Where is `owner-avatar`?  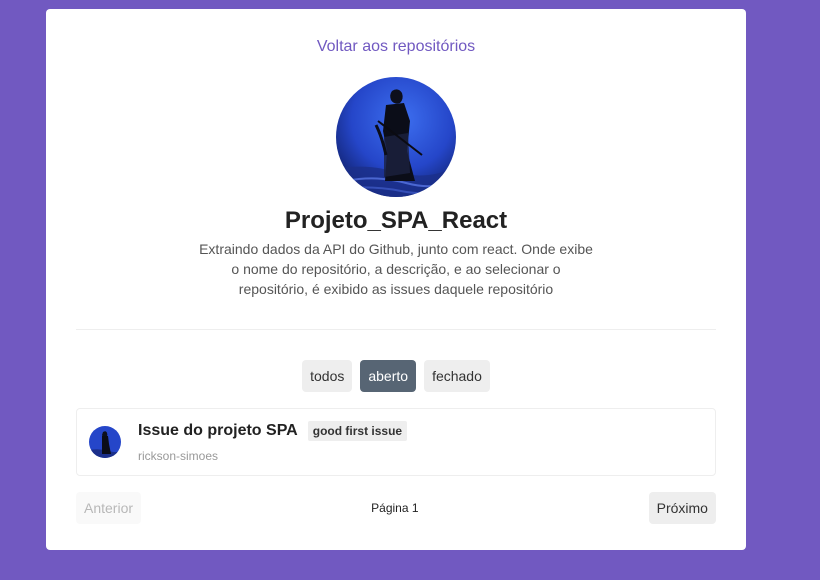 owner-avatar is located at coordinates (396, 137).